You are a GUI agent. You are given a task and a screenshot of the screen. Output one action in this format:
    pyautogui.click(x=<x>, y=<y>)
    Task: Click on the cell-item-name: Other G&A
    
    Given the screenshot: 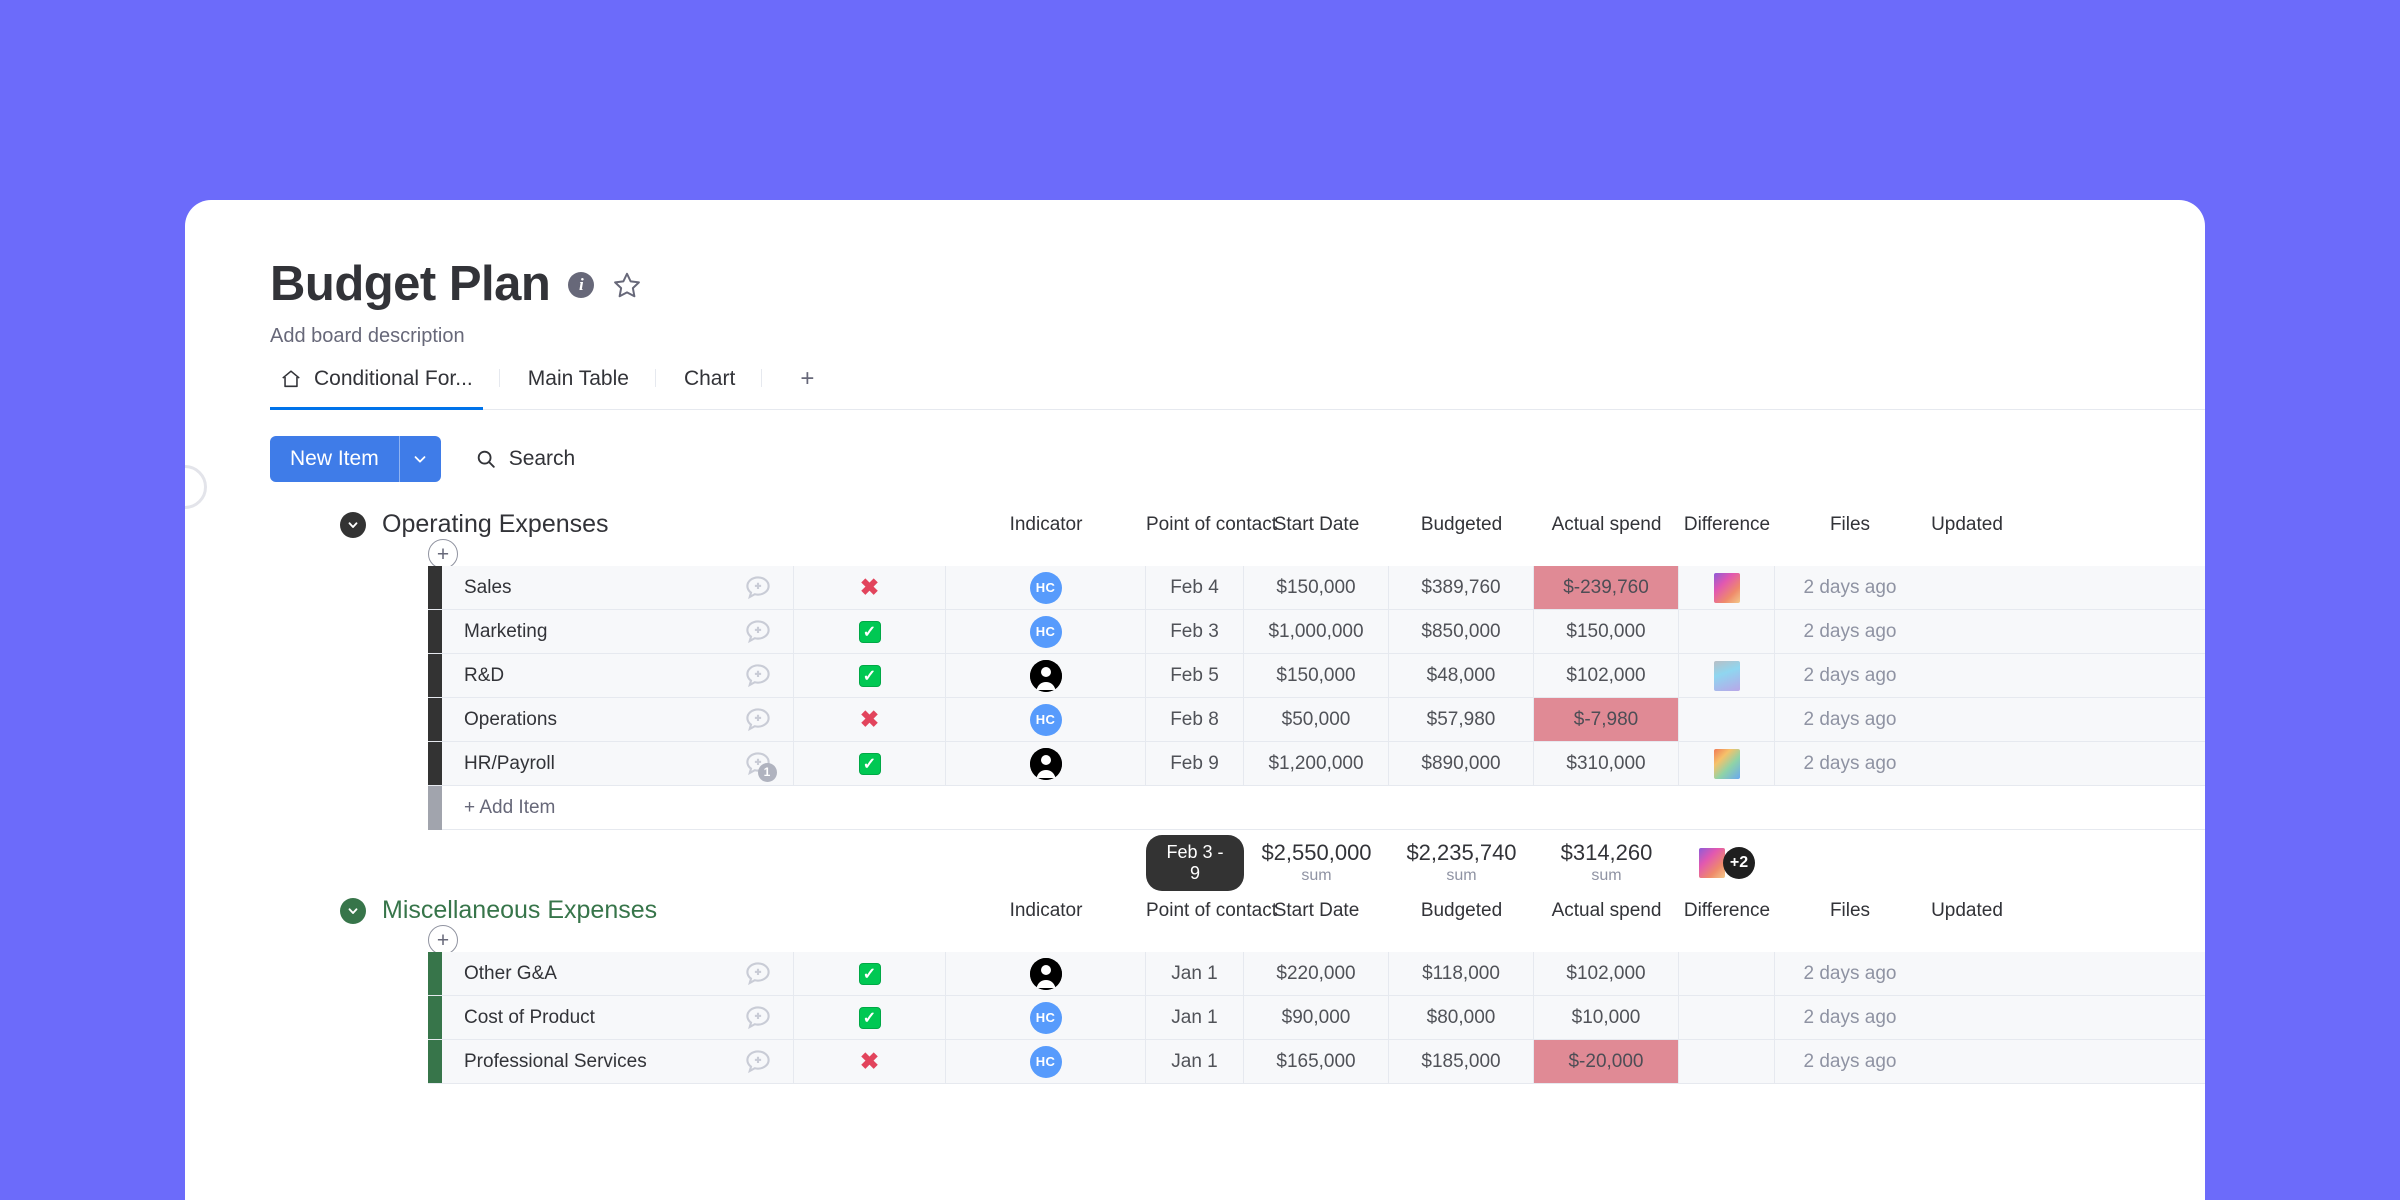 What is the action you would take?
    pyautogui.click(x=582, y=973)
    